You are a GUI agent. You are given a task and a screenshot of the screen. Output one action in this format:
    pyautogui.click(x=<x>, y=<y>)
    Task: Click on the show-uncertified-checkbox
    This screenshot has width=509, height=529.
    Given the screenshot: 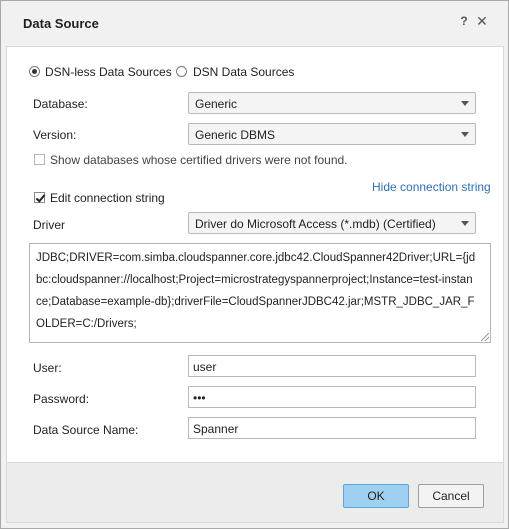 What is the action you would take?
    pyautogui.click(x=39, y=159)
    